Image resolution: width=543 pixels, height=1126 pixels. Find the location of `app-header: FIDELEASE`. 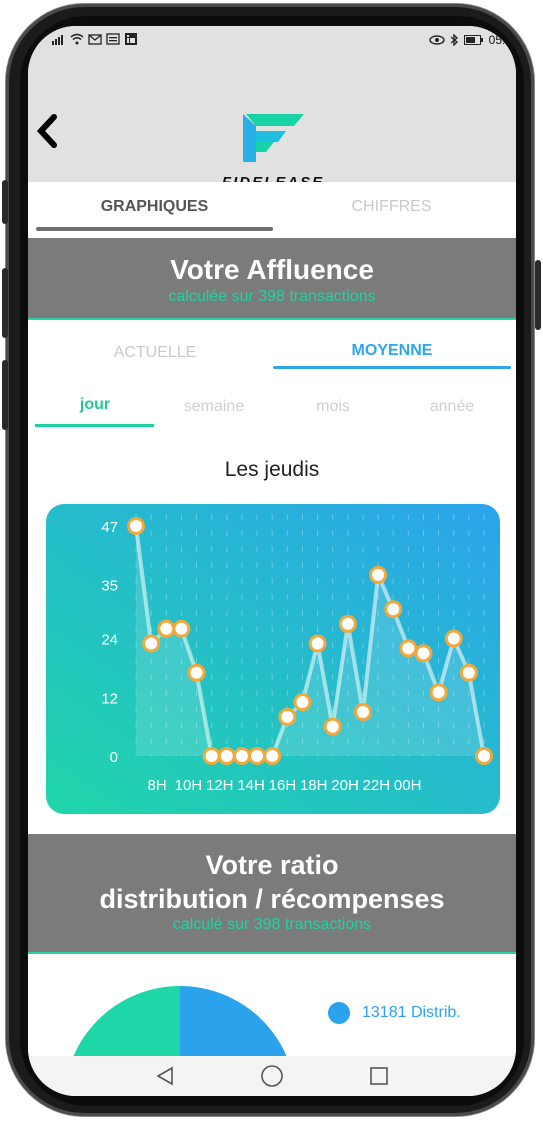

app-header: FIDELEASE is located at coordinates (272, 123).